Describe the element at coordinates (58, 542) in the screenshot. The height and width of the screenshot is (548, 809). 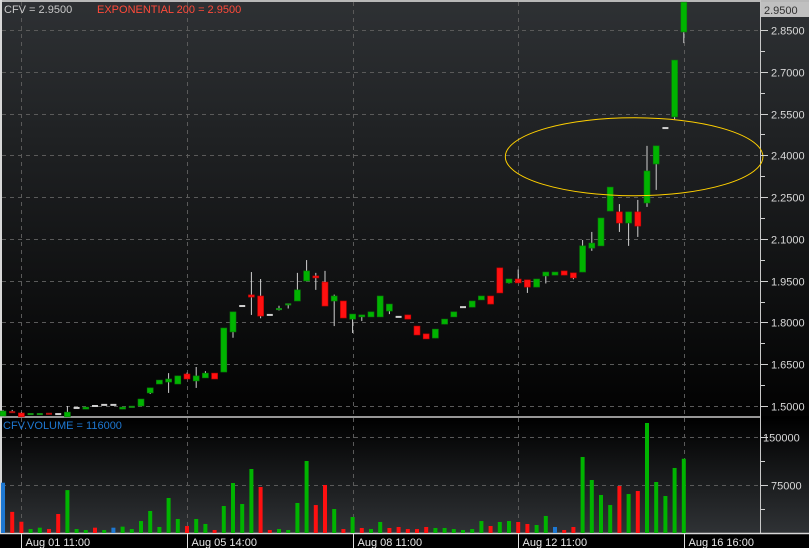
I see `time-tick-label: Aug 01 11:00` at that location.